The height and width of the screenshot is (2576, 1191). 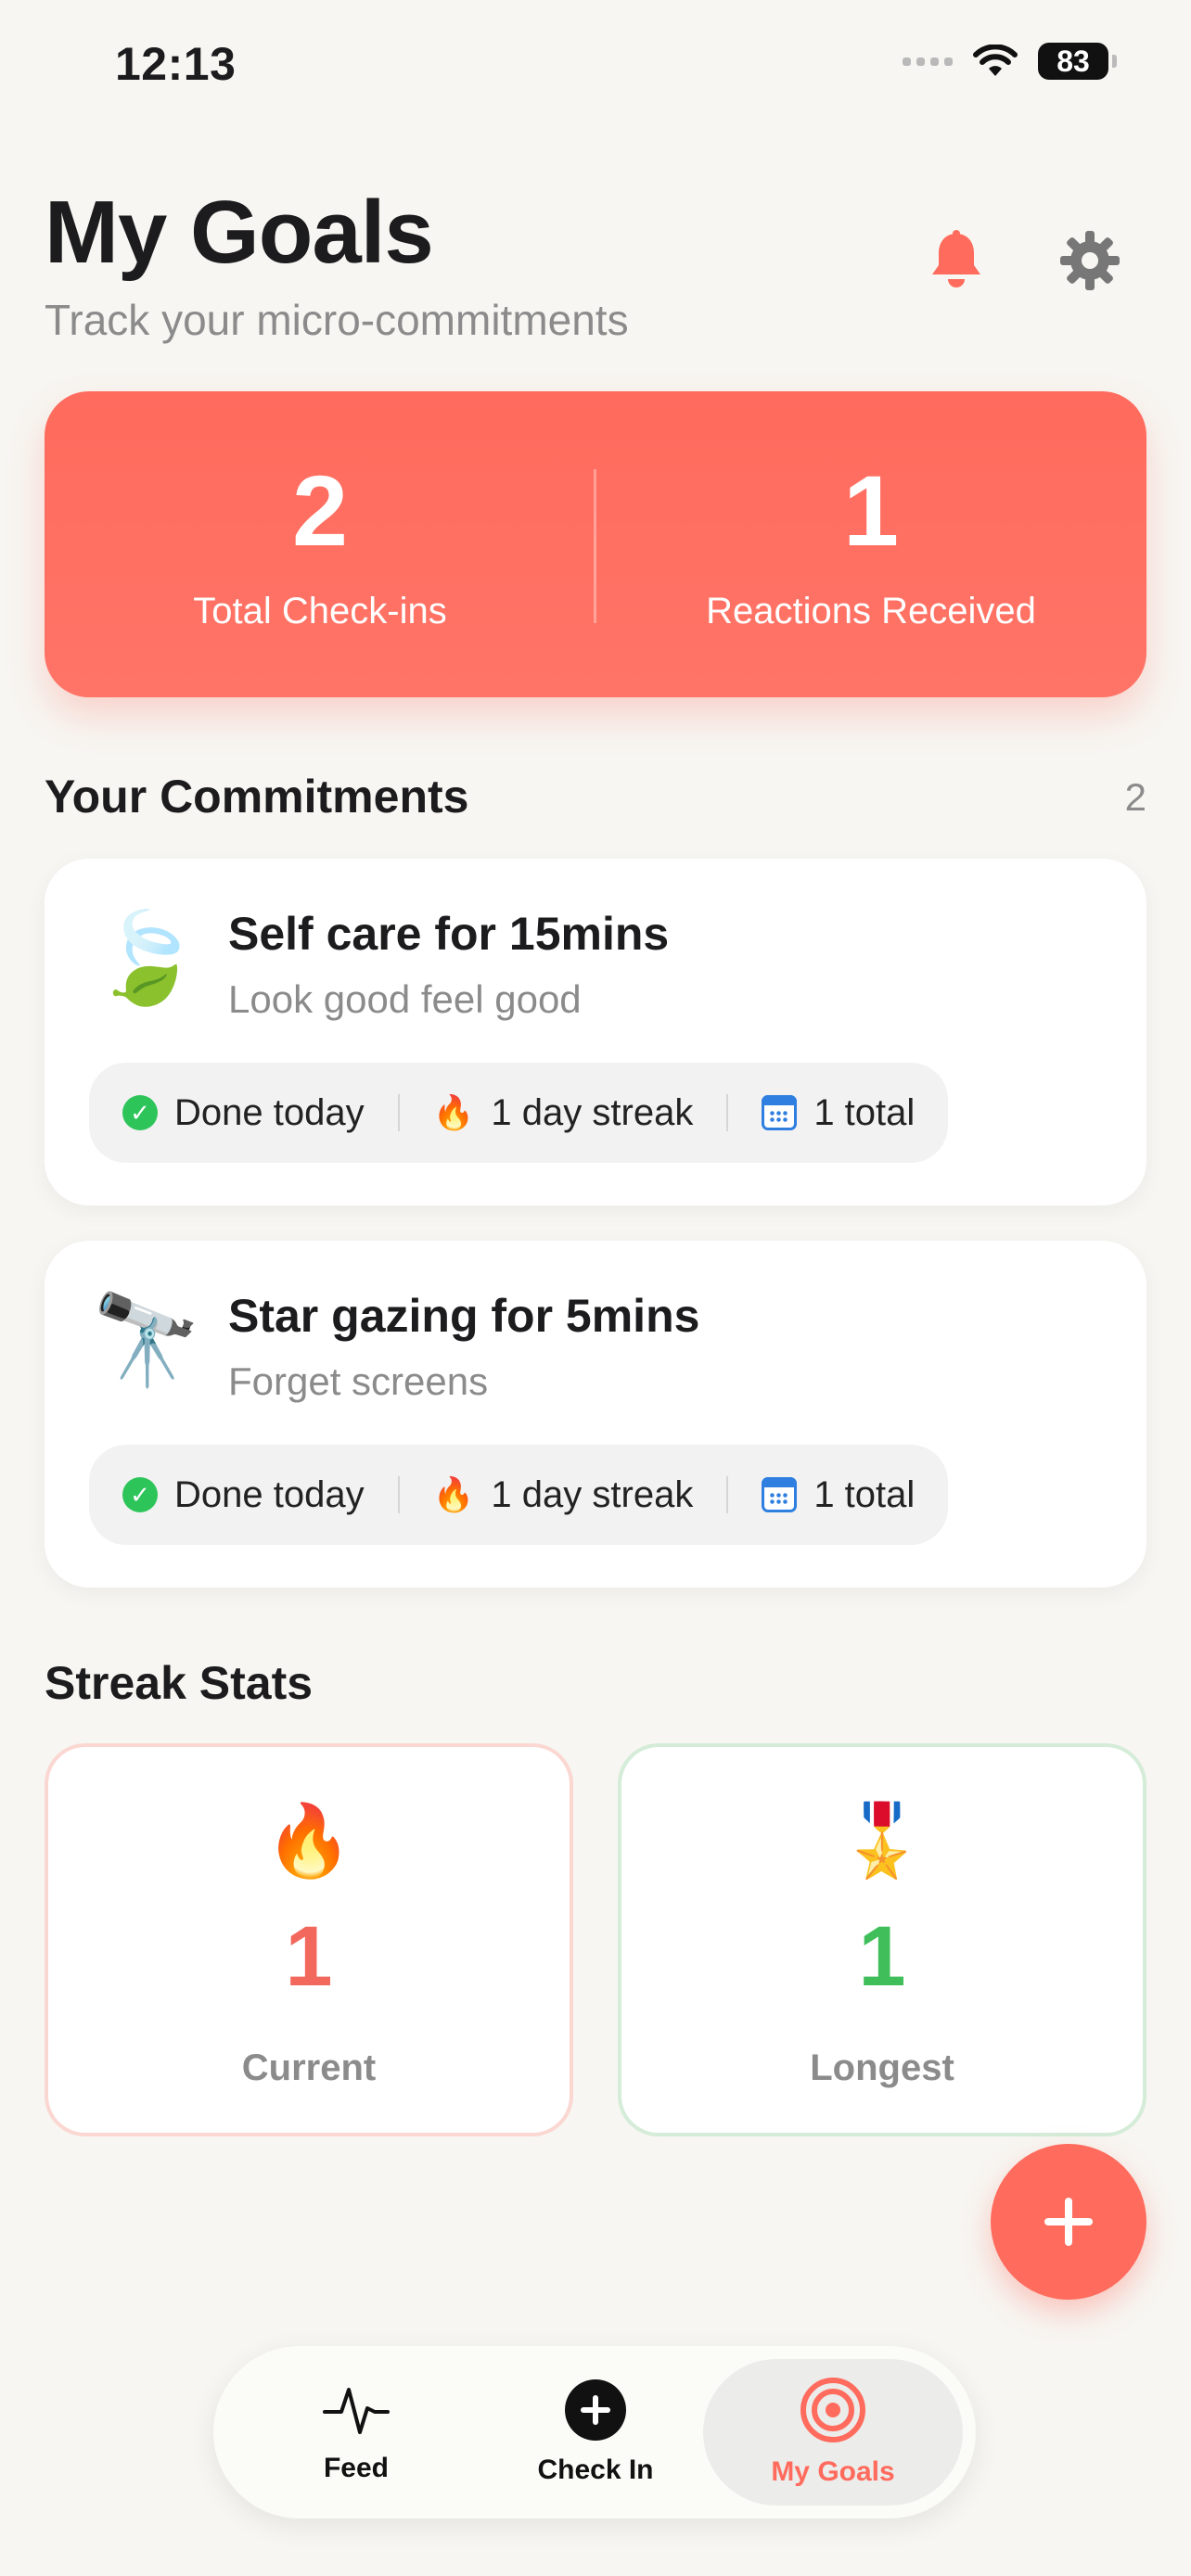 I want to click on battery-tip, so click(x=1114, y=61).